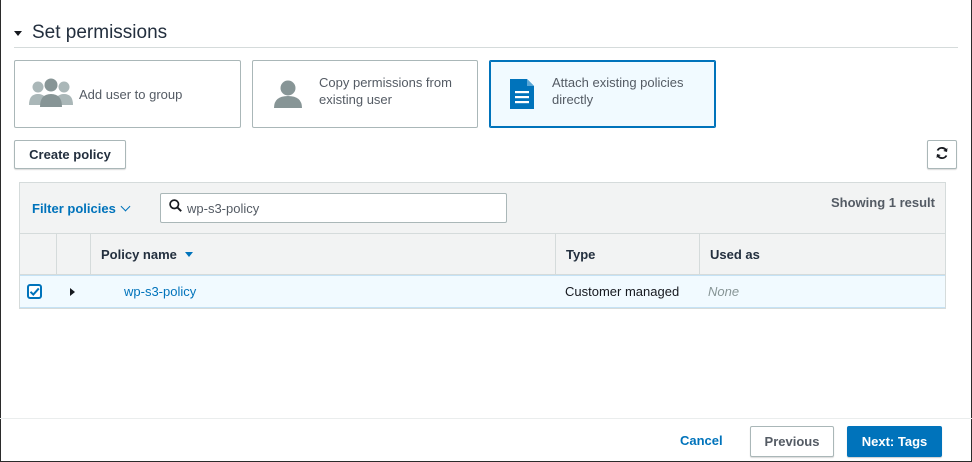 The width and height of the screenshot is (972, 462). What do you see at coordinates (618, 91) in the screenshot?
I see `option-label: Attach existing policies directly` at bounding box center [618, 91].